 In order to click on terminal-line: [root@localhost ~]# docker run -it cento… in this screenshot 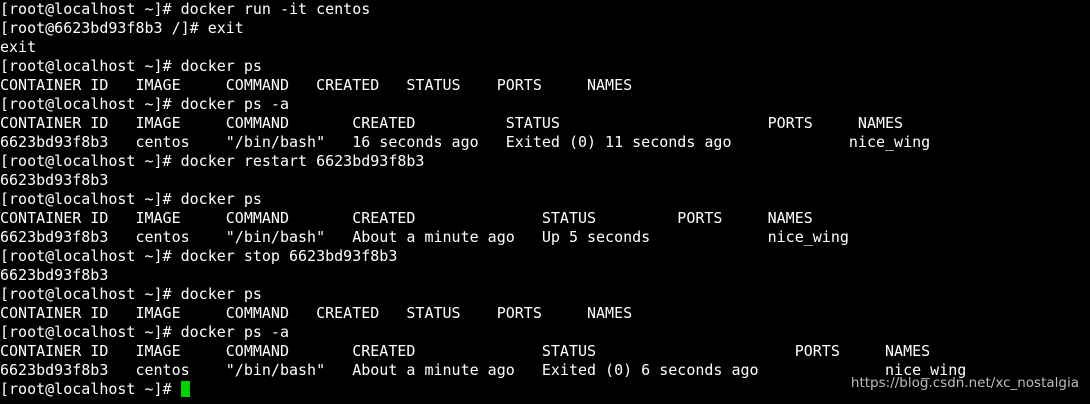, I will do `click(185, 9)`.